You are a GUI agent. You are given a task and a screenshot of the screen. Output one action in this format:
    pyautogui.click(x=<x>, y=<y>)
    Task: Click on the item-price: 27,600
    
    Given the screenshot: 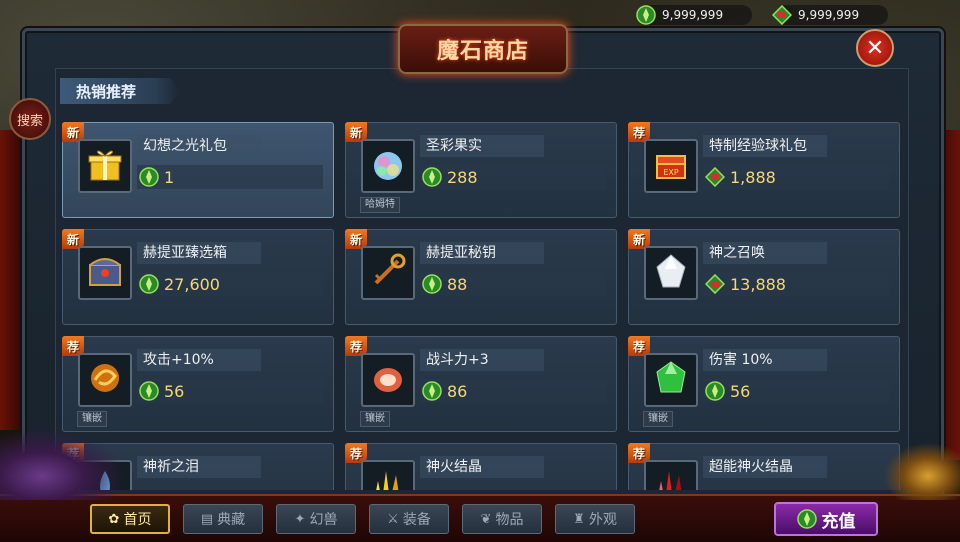 What is the action you would take?
    pyautogui.click(x=230, y=284)
    